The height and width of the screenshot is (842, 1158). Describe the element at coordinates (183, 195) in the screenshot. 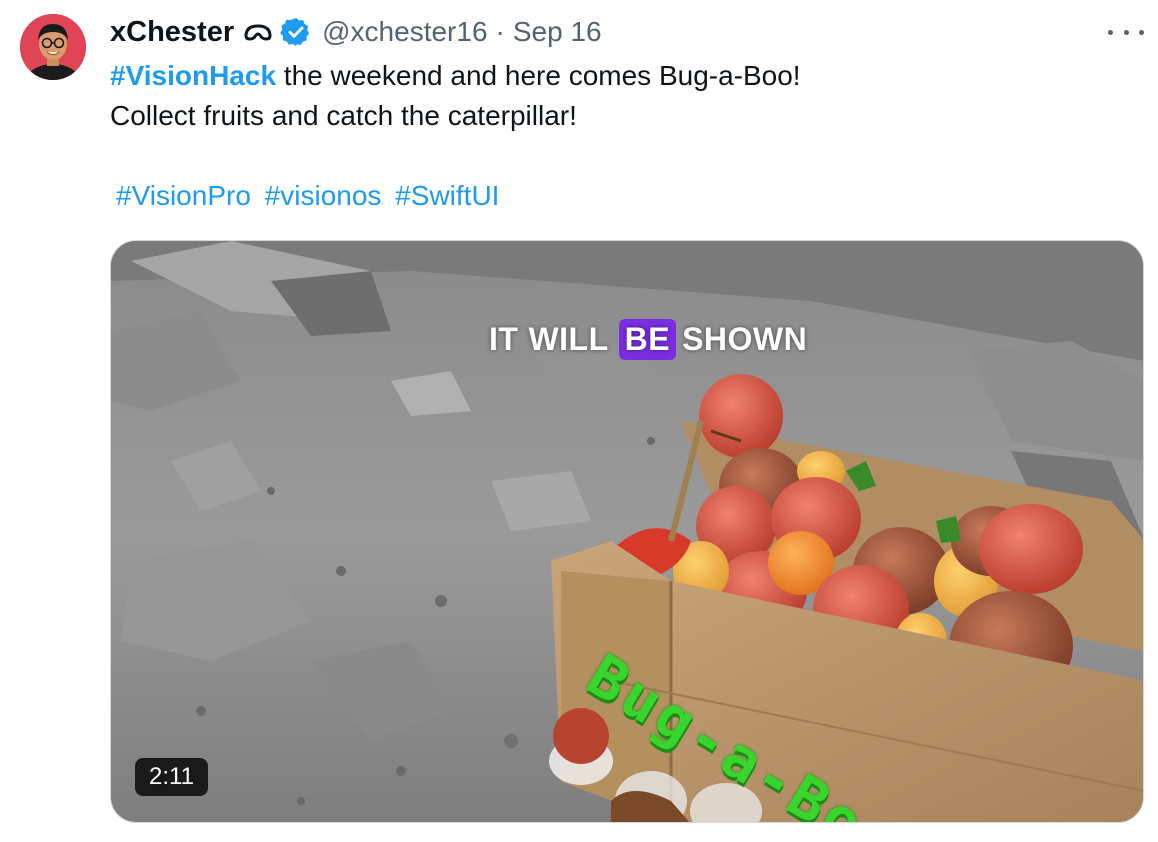

I see `hashtag-visionpro: #VisionPro` at that location.